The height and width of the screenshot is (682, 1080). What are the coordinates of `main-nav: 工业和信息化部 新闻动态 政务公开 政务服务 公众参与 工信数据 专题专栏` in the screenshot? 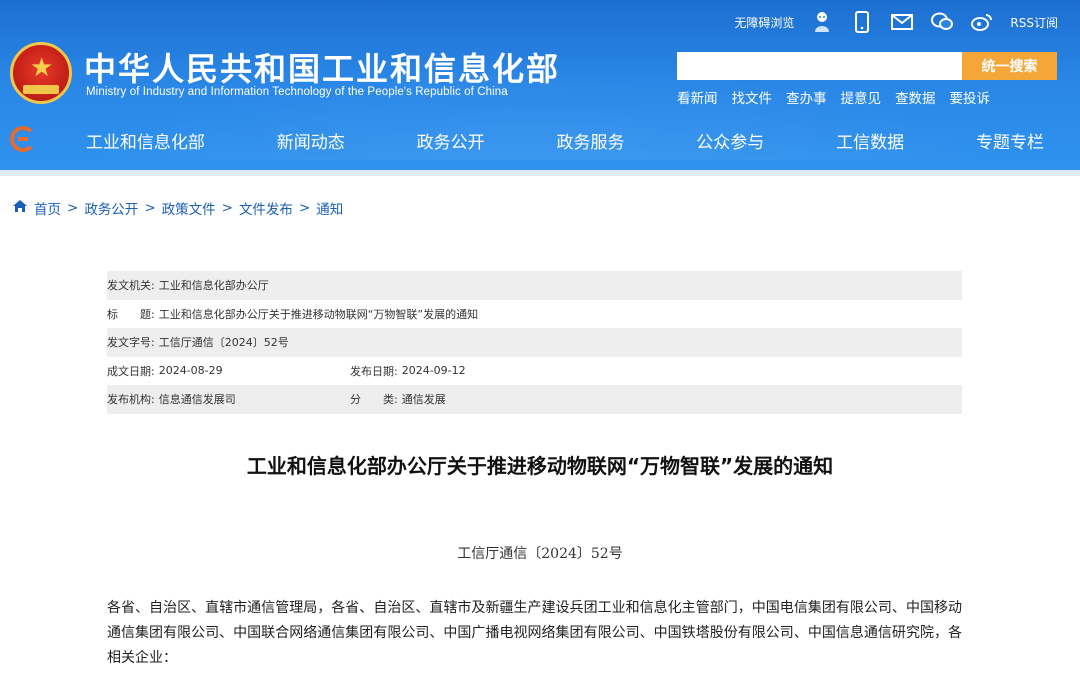 It's located at (540, 140).